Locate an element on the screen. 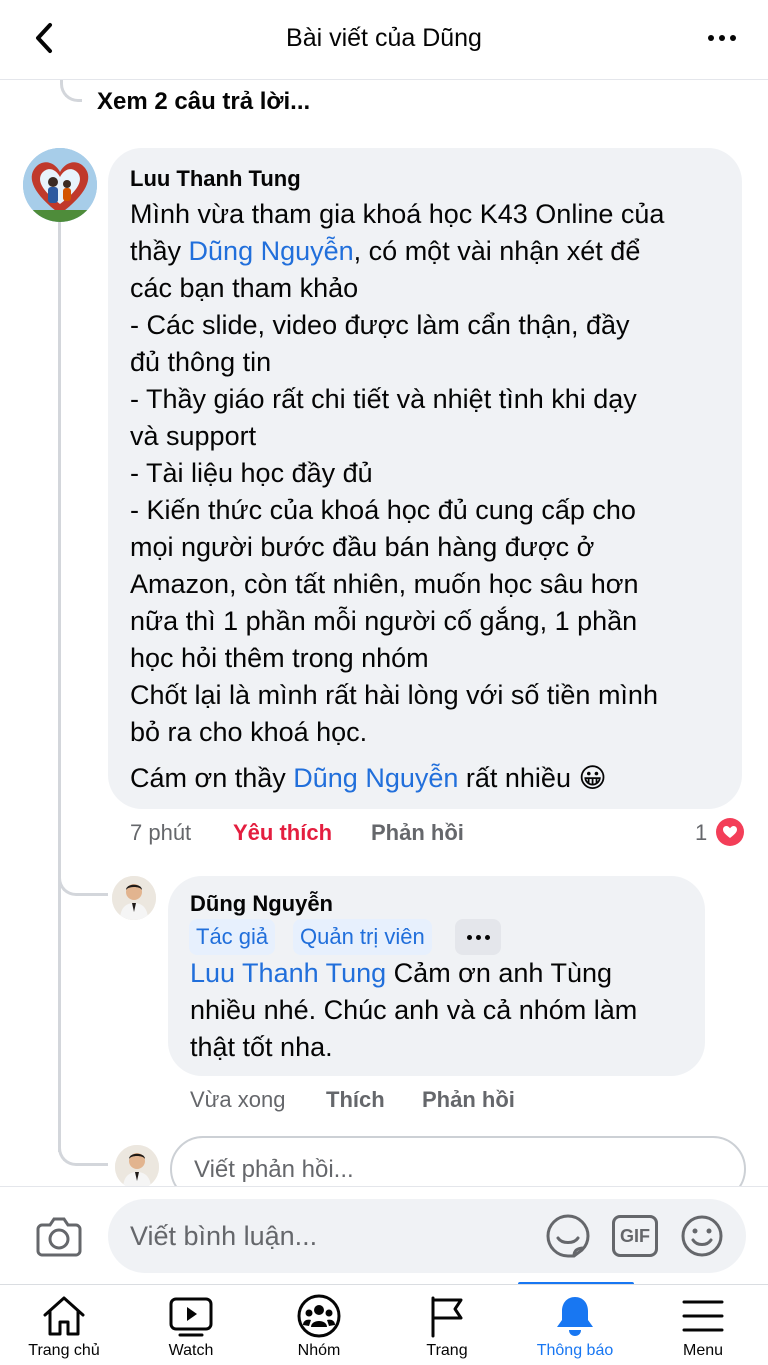  reply-line: nhiều nhé. Chúc anh và cả nhóm làm is located at coordinates (414, 1010).